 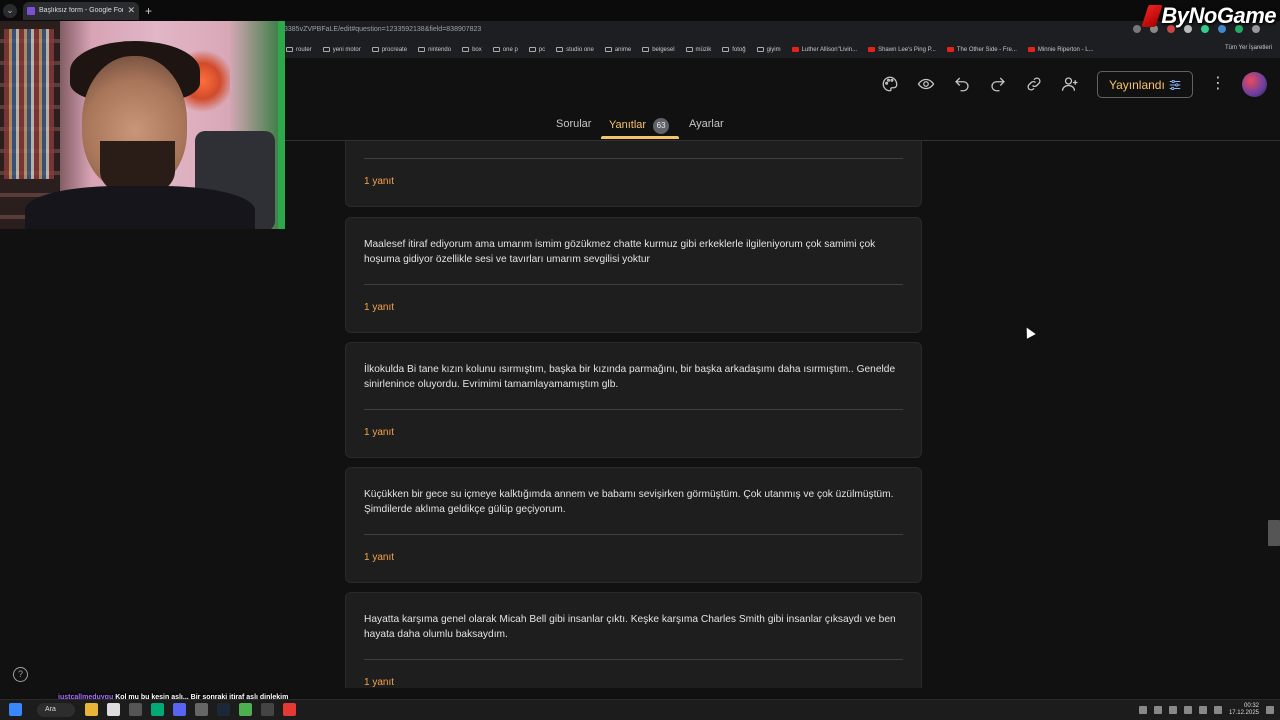 What do you see at coordinates (1034, 84) in the screenshot?
I see `link-icon` at bounding box center [1034, 84].